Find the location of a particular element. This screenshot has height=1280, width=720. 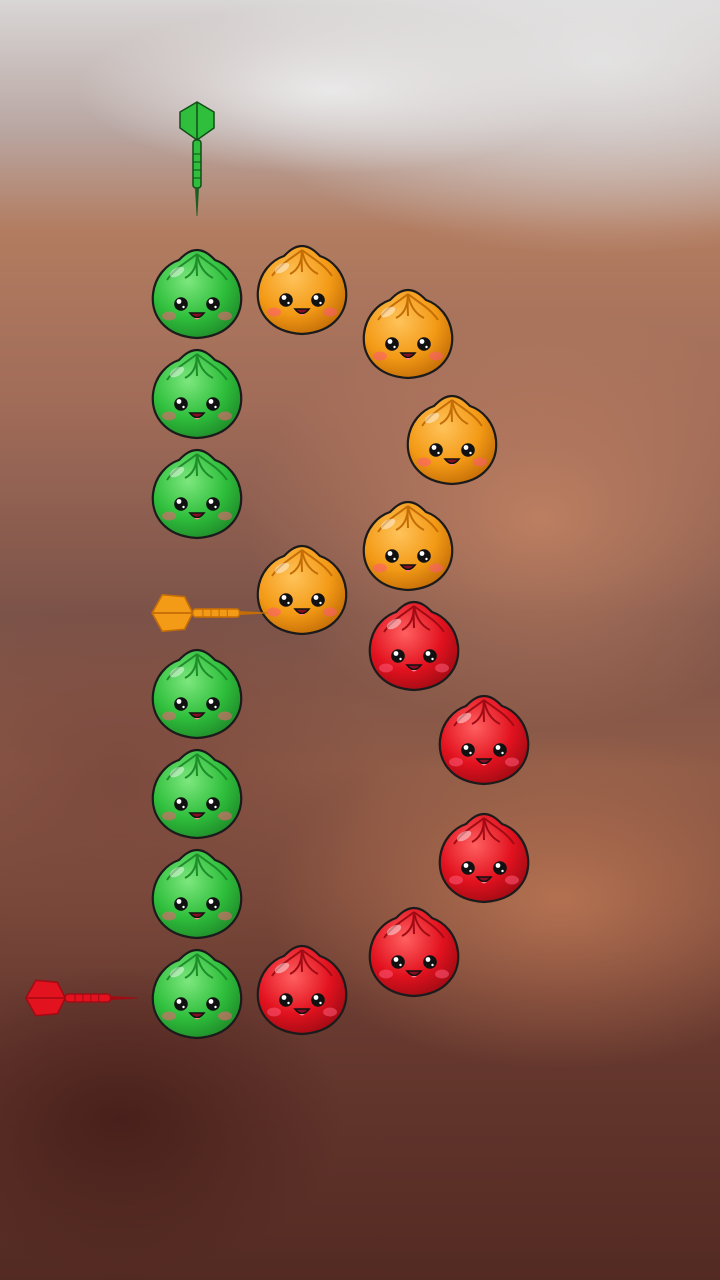

red-dart is located at coordinates (81, 998).